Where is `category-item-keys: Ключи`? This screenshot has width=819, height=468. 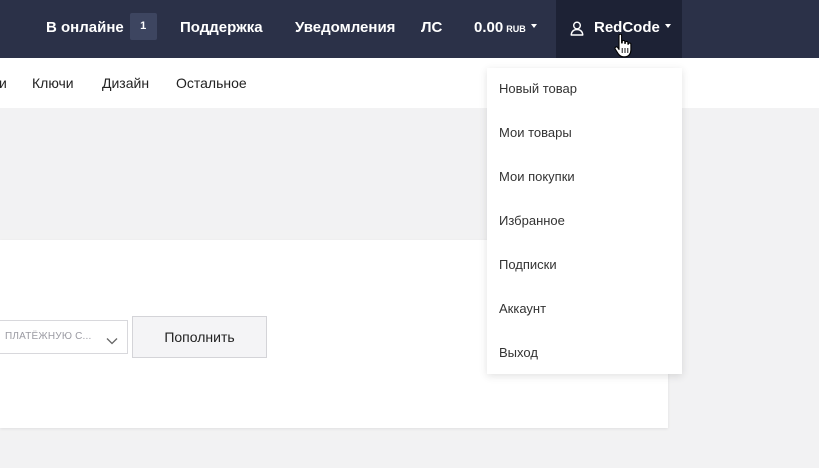 category-item-keys: Ключи is located at coordinates (53, 83).